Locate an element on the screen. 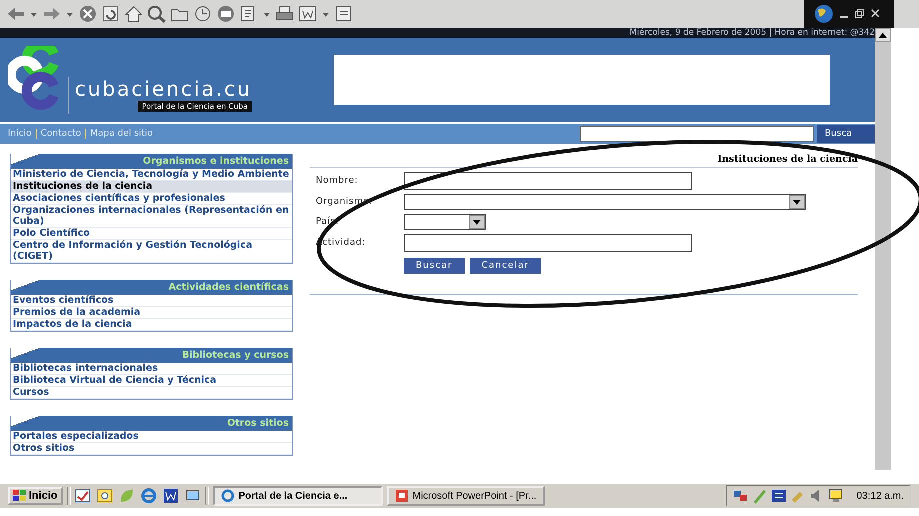 The height and width of the screenshot is (516, 919). menu-link: Portales especializados is located at coordinates (151, 437).